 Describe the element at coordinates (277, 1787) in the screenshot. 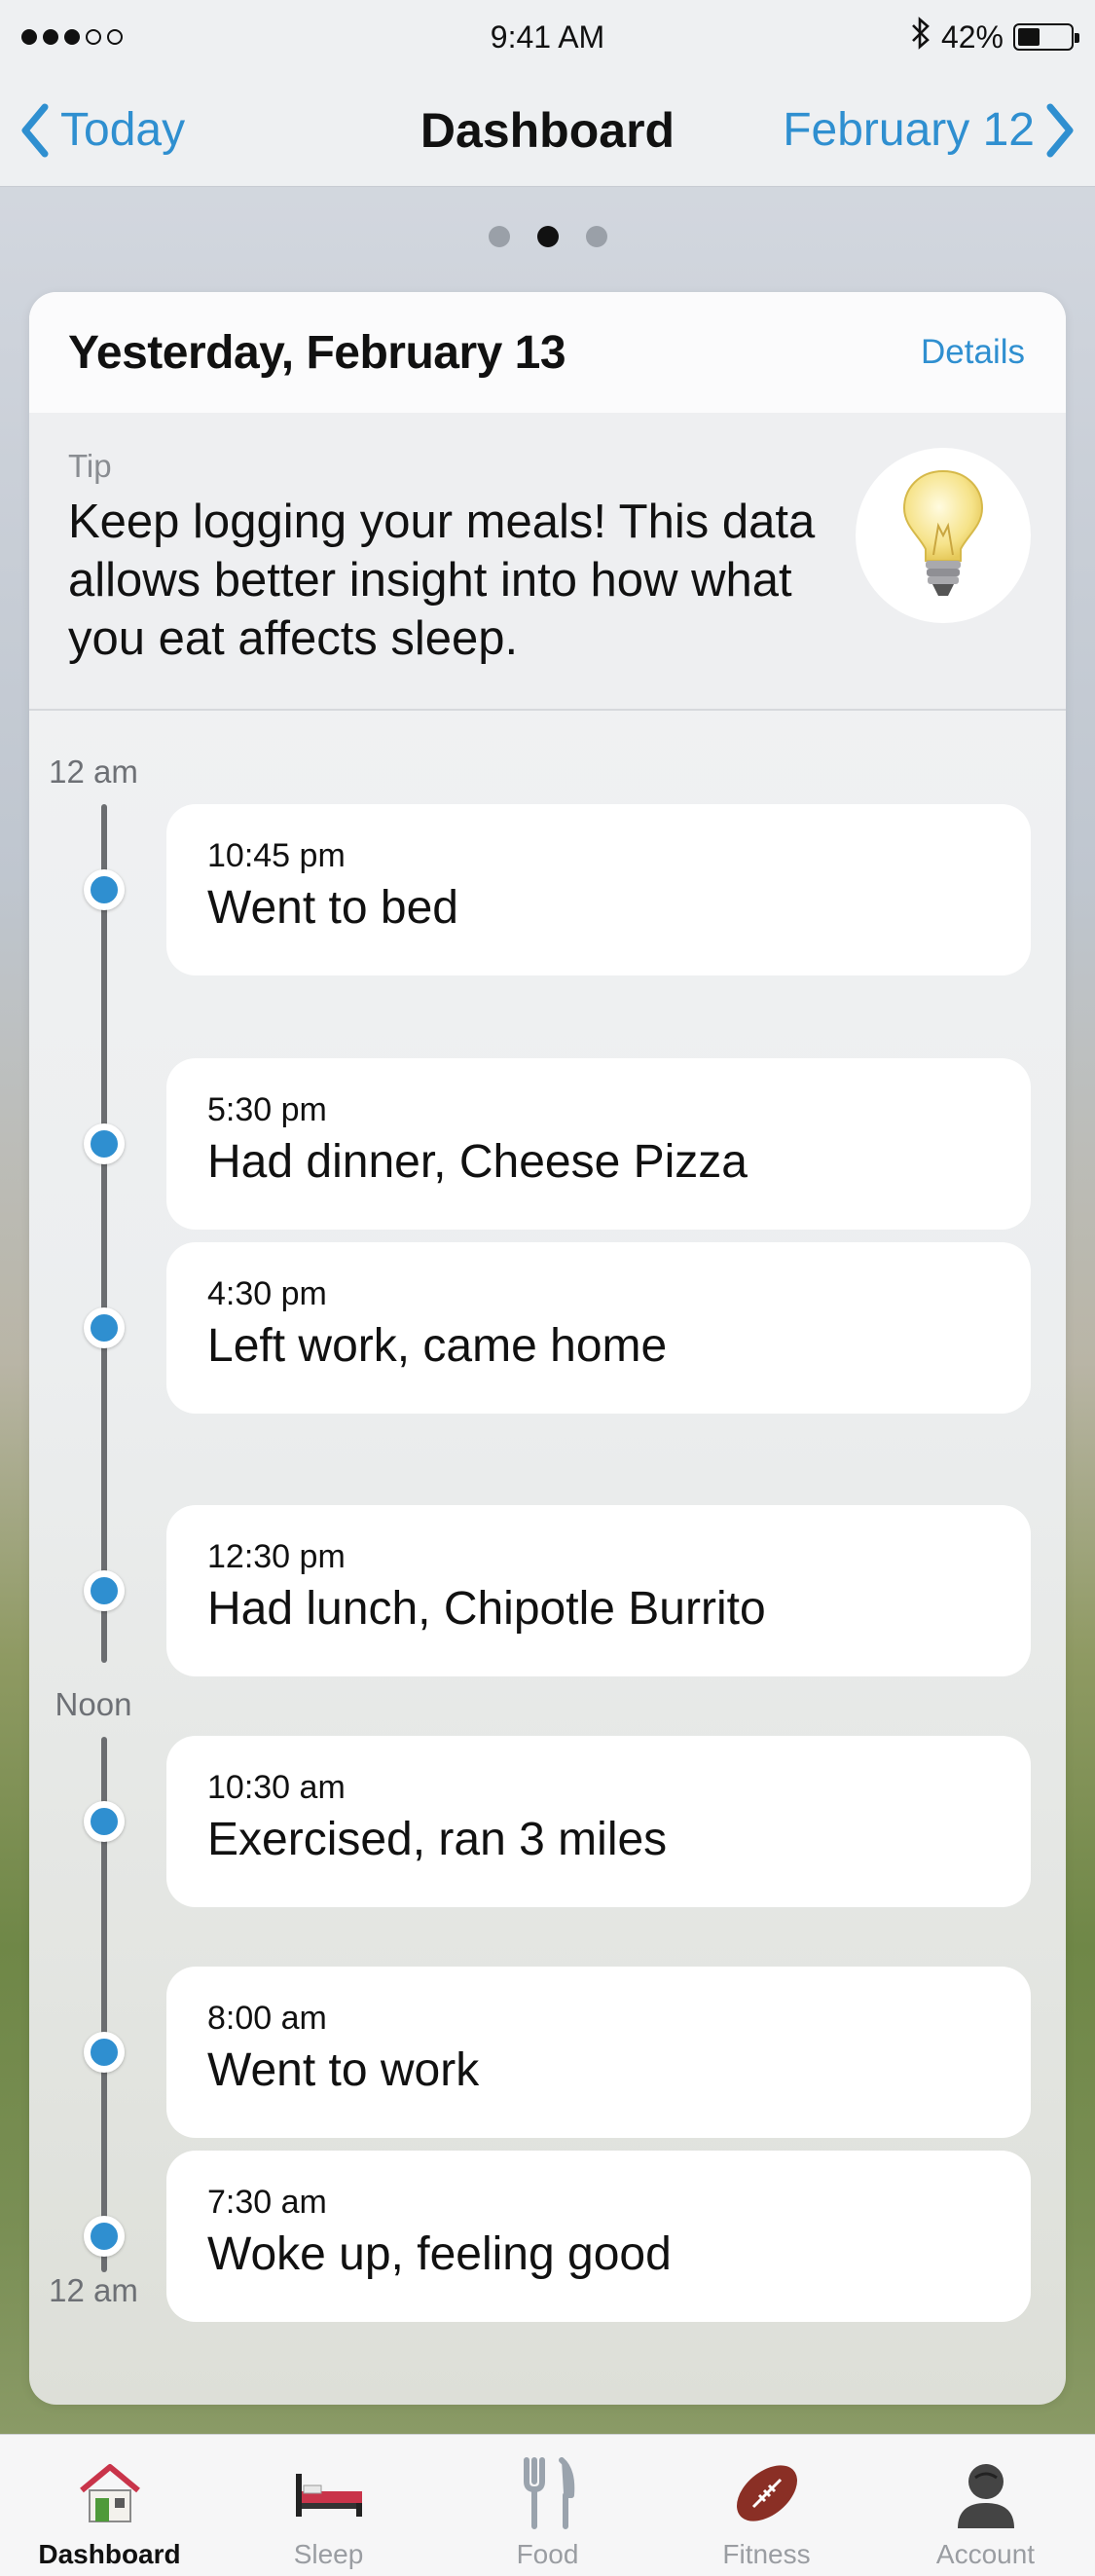

I see `event-time: 10:30 am` at that location.